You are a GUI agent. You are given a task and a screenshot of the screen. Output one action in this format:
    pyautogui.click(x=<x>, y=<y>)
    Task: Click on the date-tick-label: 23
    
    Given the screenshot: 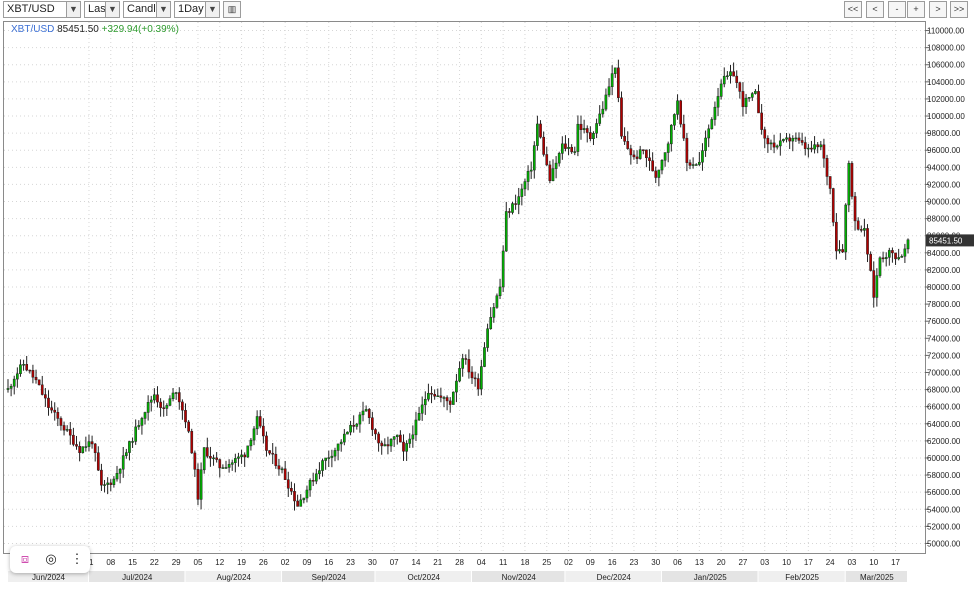 What is the action you would take?
    pyautogui.click(x=350, y=562)
    